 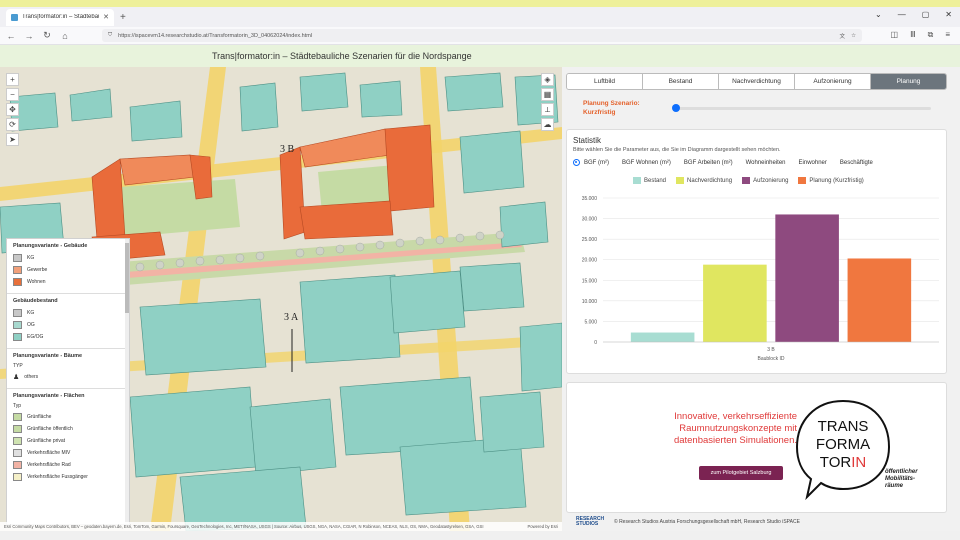 I want to click on zoom-in-button: +, so click(x=12, y=79).